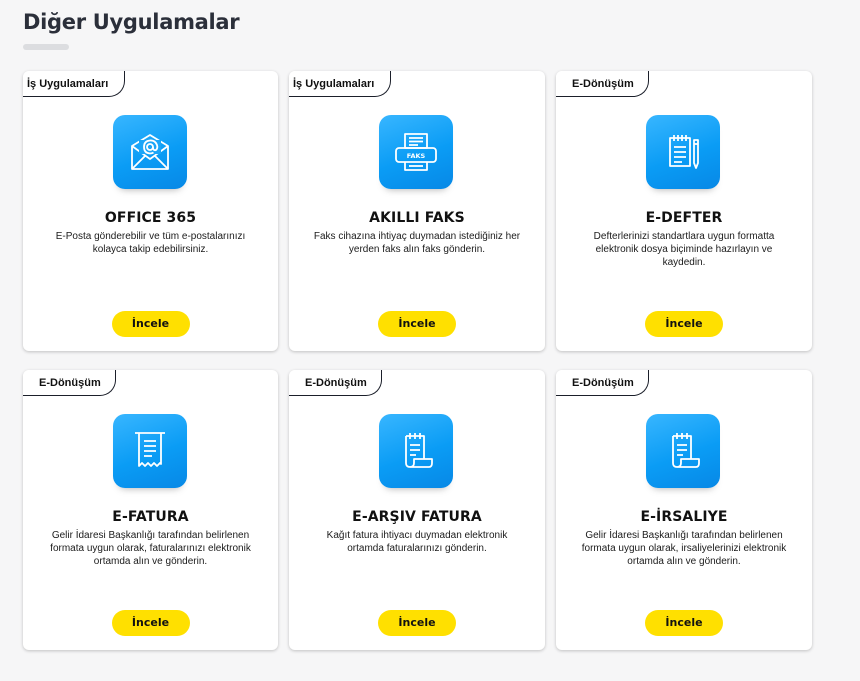  I want to click on archive-document-icon, so click(416, 451).